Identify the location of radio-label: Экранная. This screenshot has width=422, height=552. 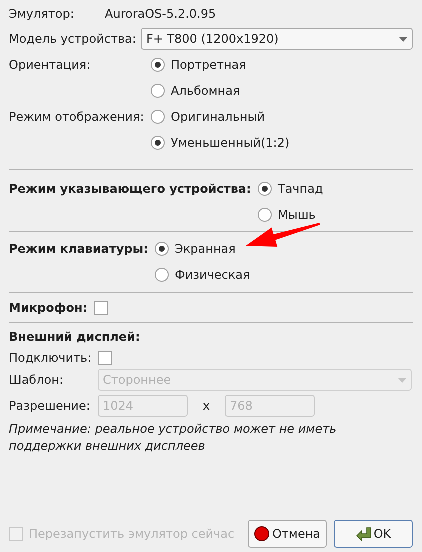
(205, 249).